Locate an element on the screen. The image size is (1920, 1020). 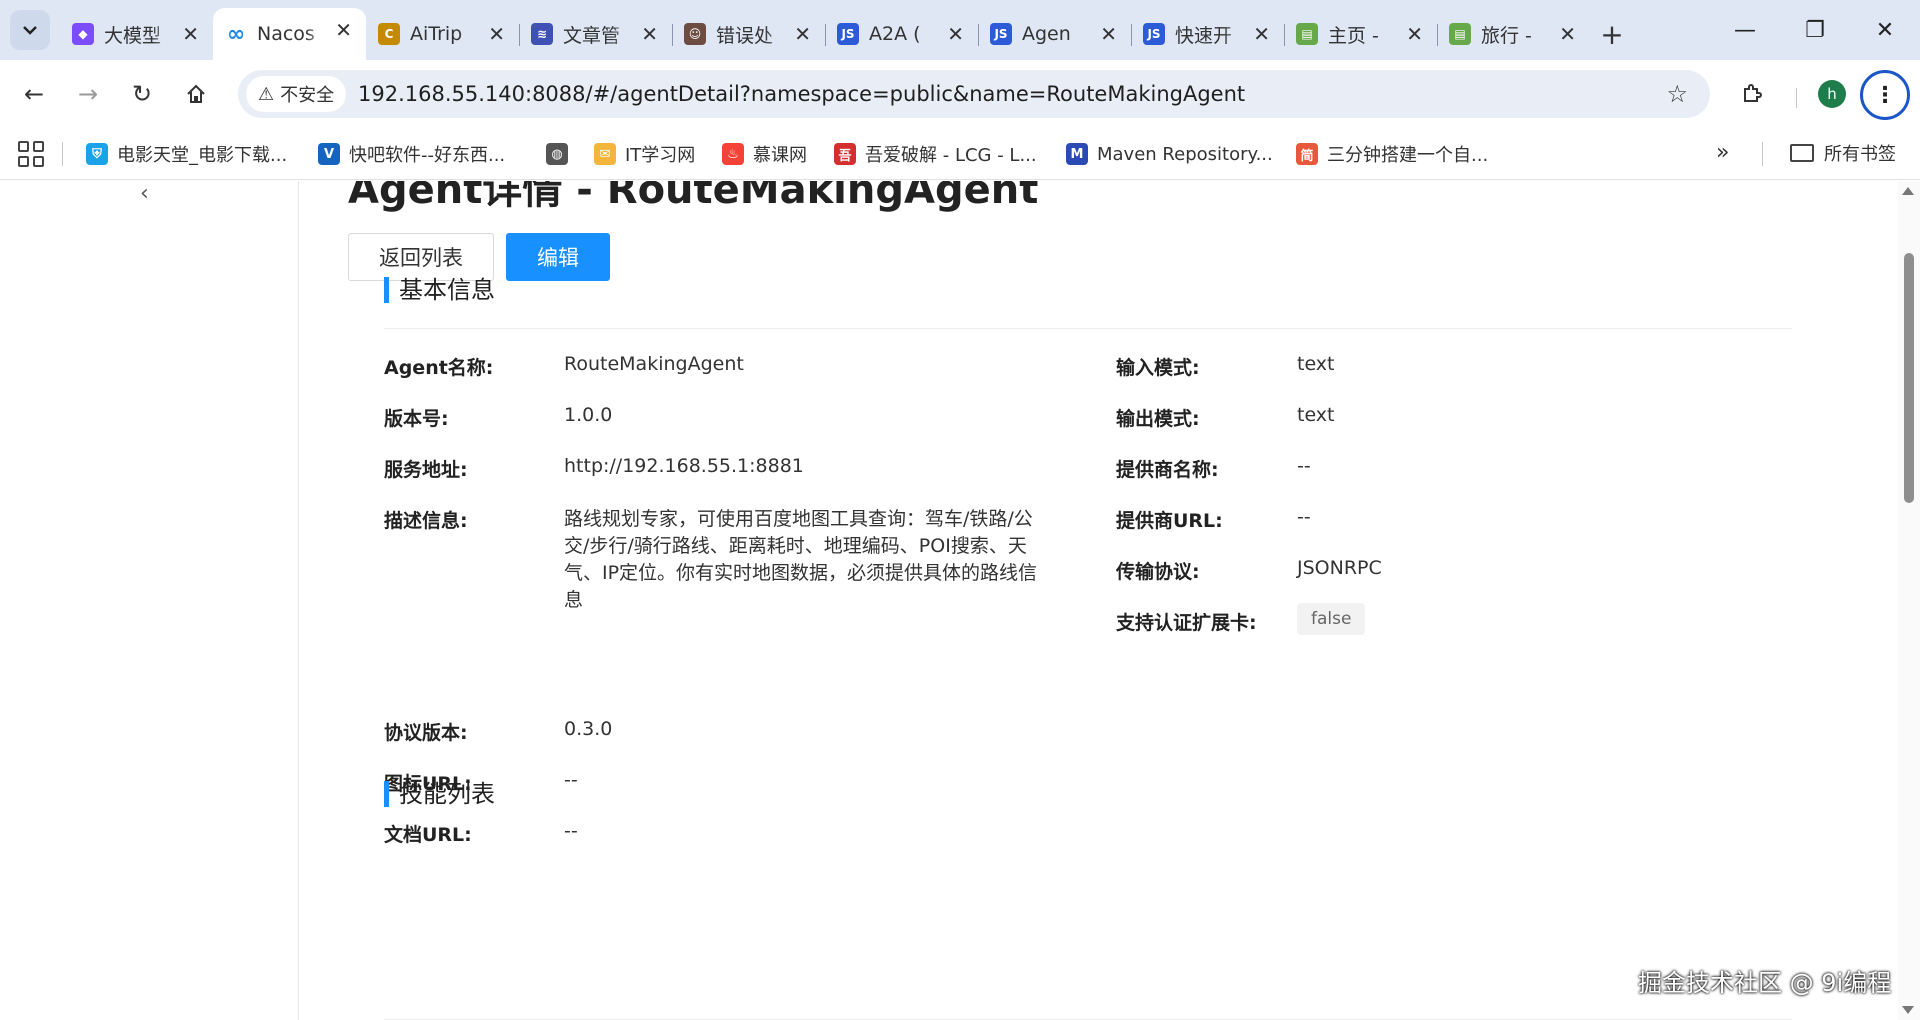
field-value: 0.3.0 is located at coordinates (588, 729).